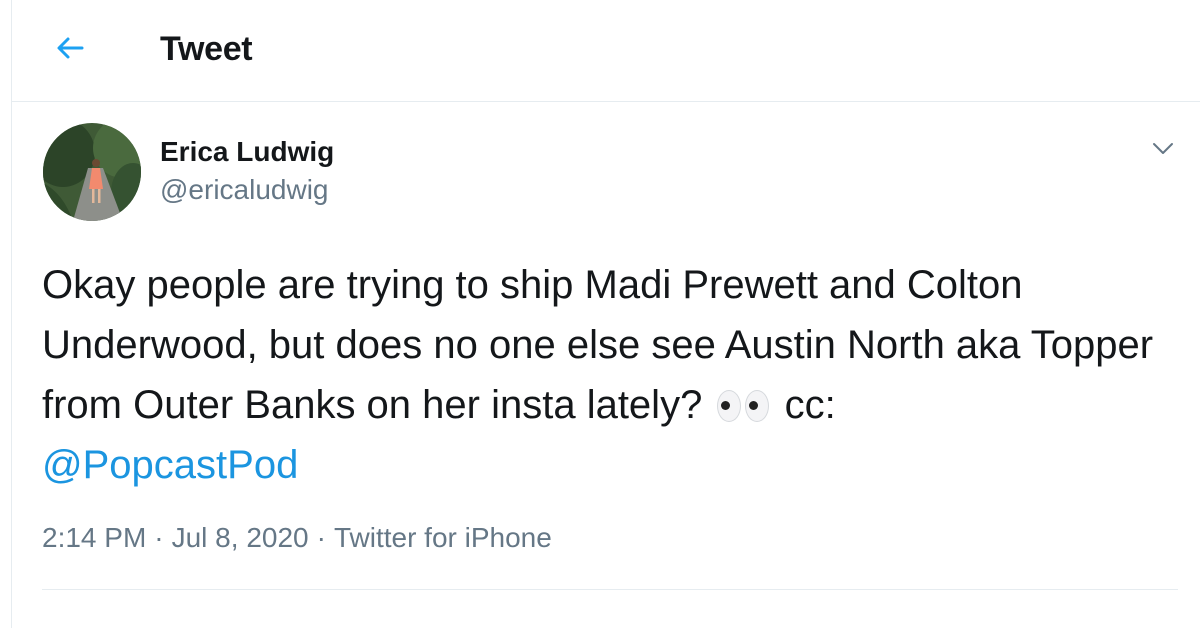  I want to click on page-title: Tweet, so click(206, 49).